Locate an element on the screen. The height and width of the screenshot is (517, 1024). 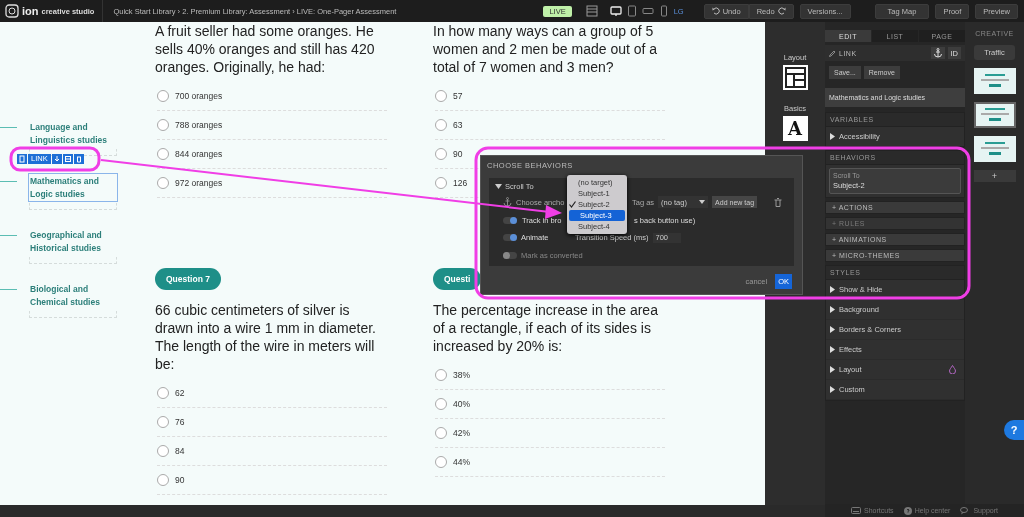
anchor-button is located at coordinates (937, 53).